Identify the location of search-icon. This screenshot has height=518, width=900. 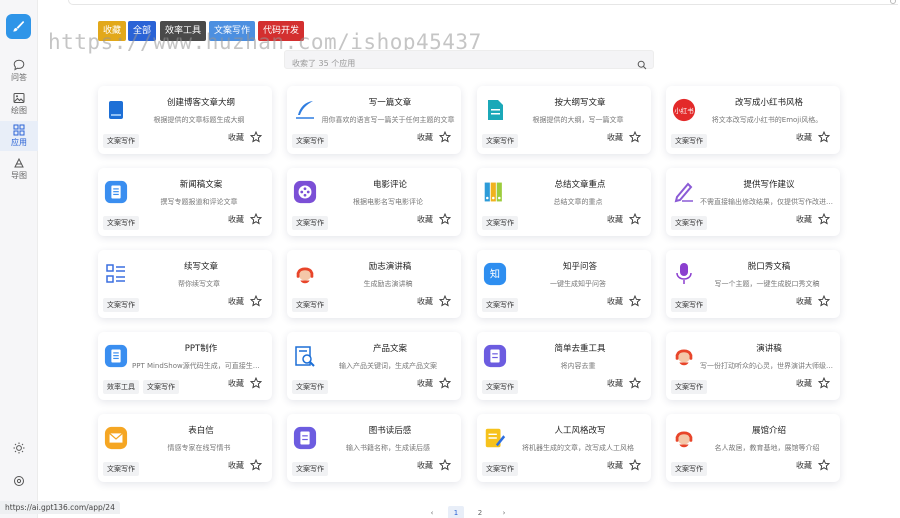
(642, 64).